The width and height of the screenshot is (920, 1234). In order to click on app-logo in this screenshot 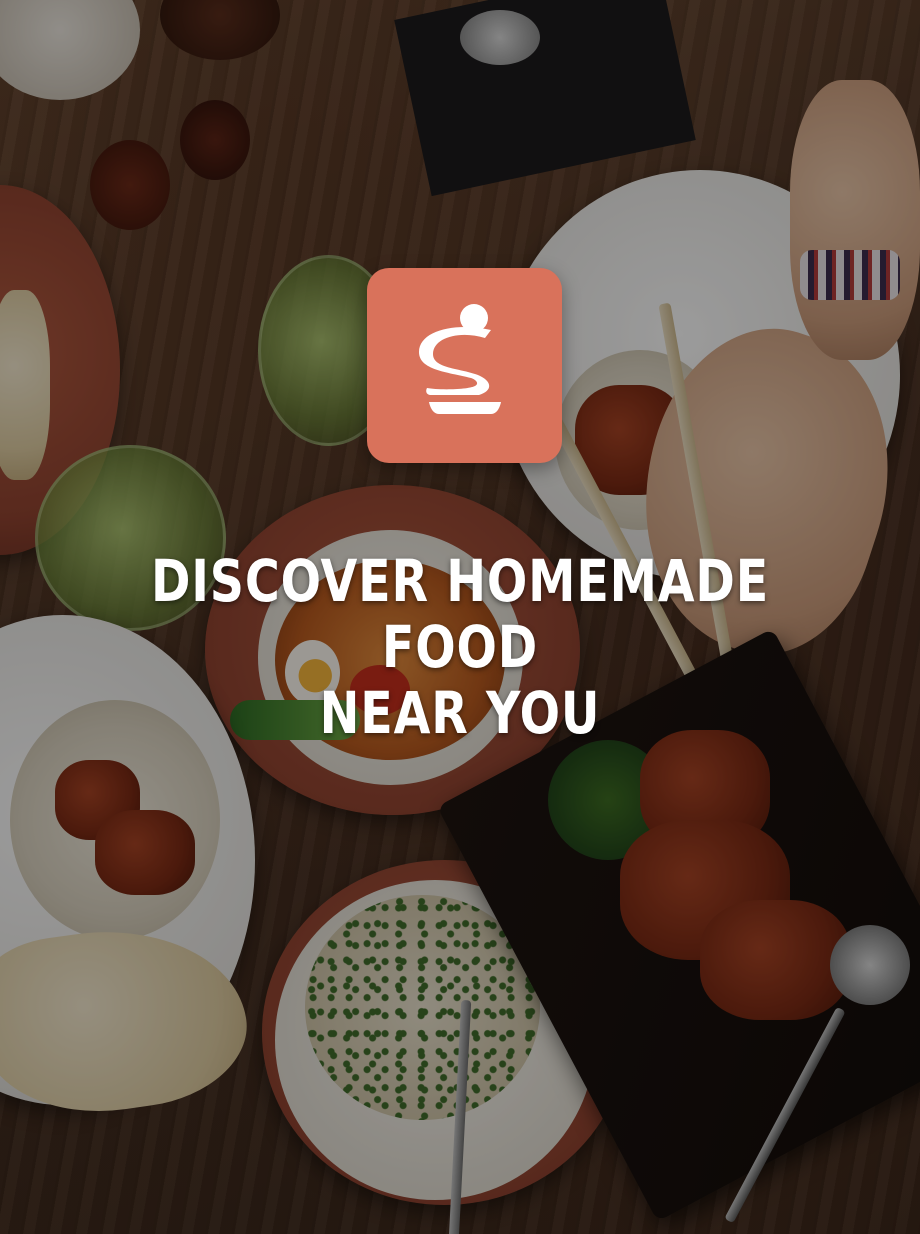, I will do `click(464, 365)`.